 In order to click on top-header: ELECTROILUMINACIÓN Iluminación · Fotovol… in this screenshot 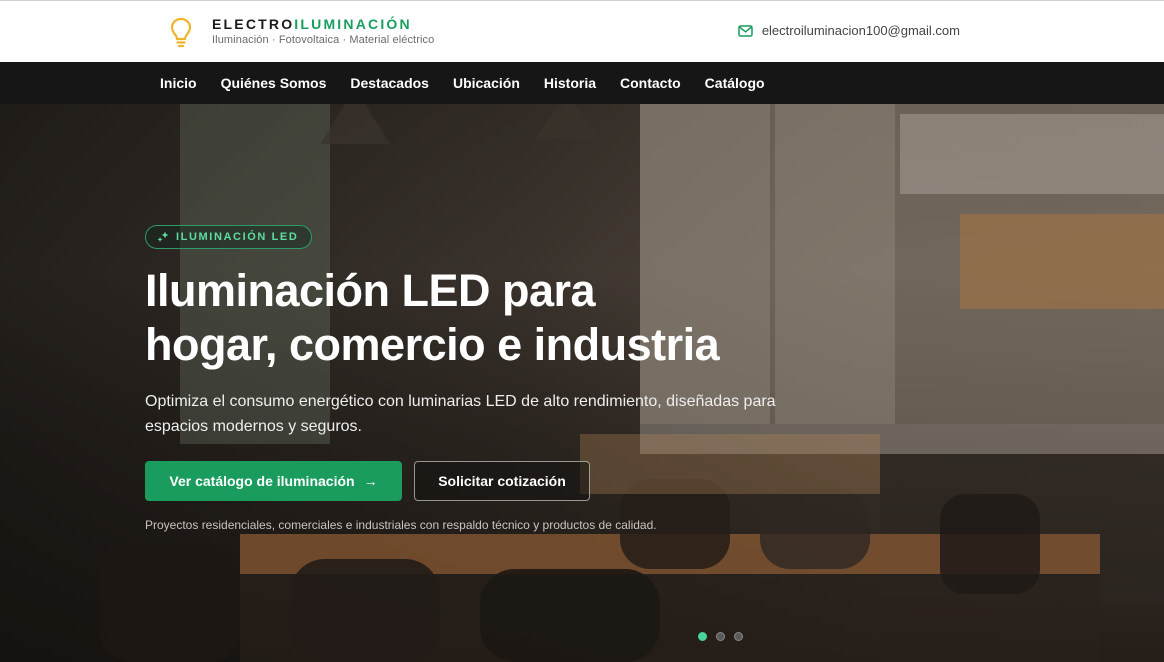, I will do `click(582, 31)`.